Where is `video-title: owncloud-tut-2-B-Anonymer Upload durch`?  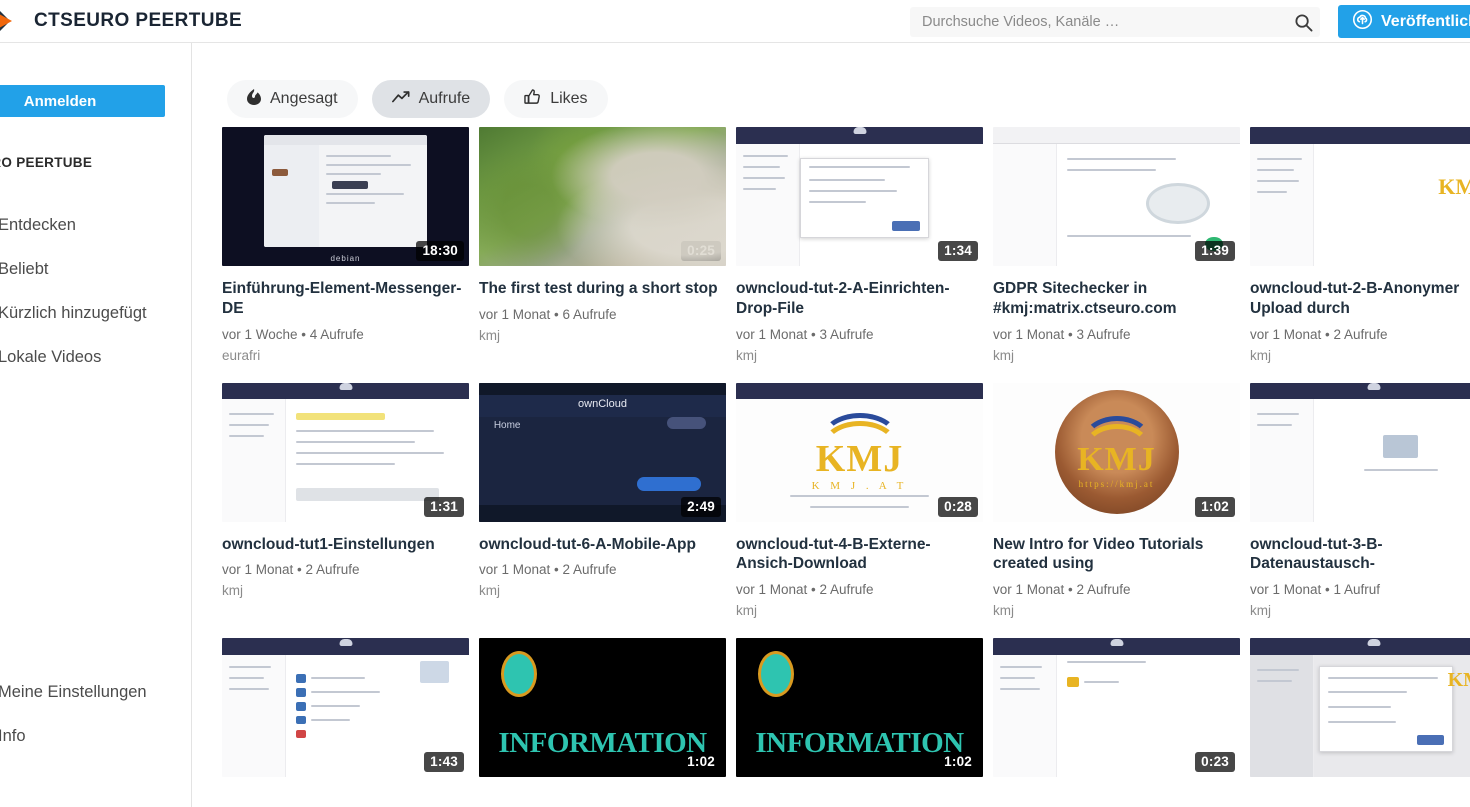
video-title: owncloud-tut-2-B-Anonymer Upload durch is located at coordinates (1360, 299).